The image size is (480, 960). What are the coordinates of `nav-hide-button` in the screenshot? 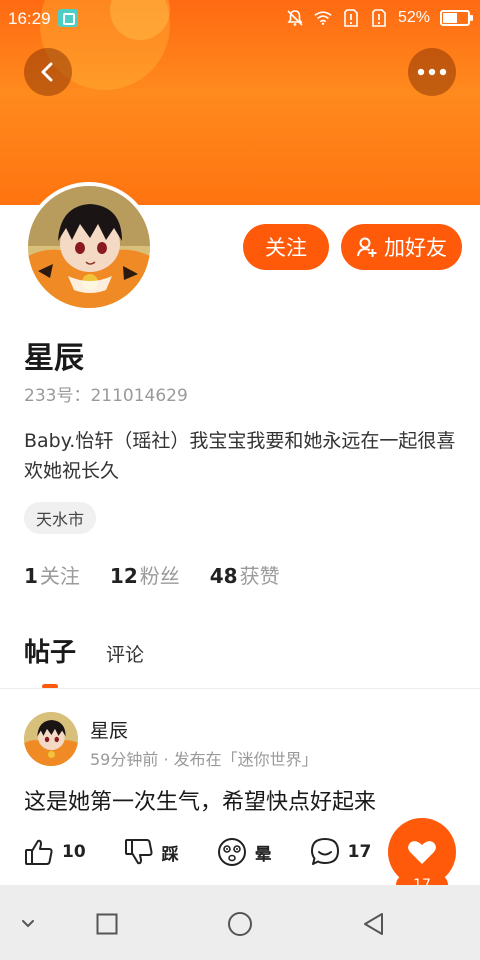 It's located at (28, 924).